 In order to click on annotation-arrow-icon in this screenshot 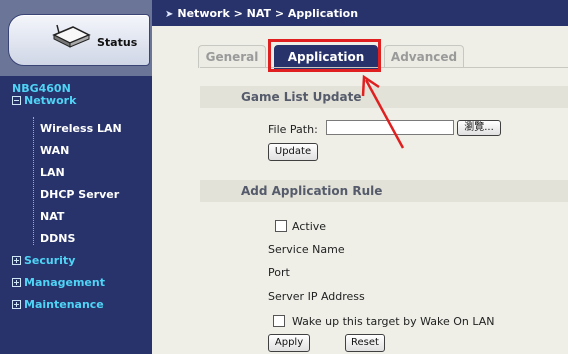, I will do `click(383, 111)`.